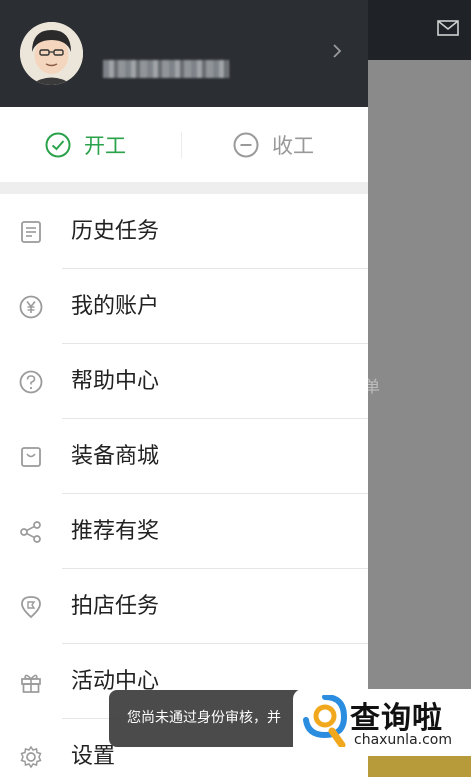  Describe the element at coordinates (31, 457) in the screenshot. I see `shopping-bag-icon` at that location.